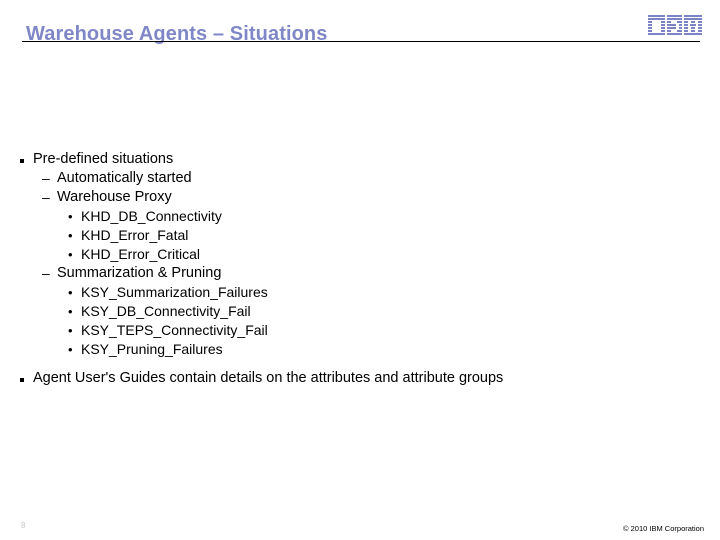 The width and height of the screenshot is (720, 540). What do you see at coordinates (360, 349) in the screenshot?
I see `bullet-item-level-3: • KSY_Pruning_Failures` at bounding box center [360, 349].